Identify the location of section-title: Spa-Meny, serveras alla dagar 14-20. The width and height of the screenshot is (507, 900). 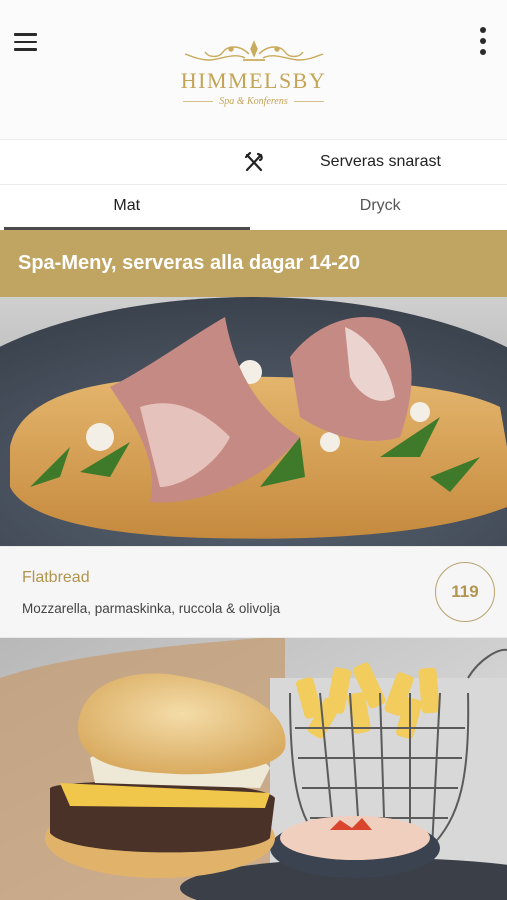
(189, 263).